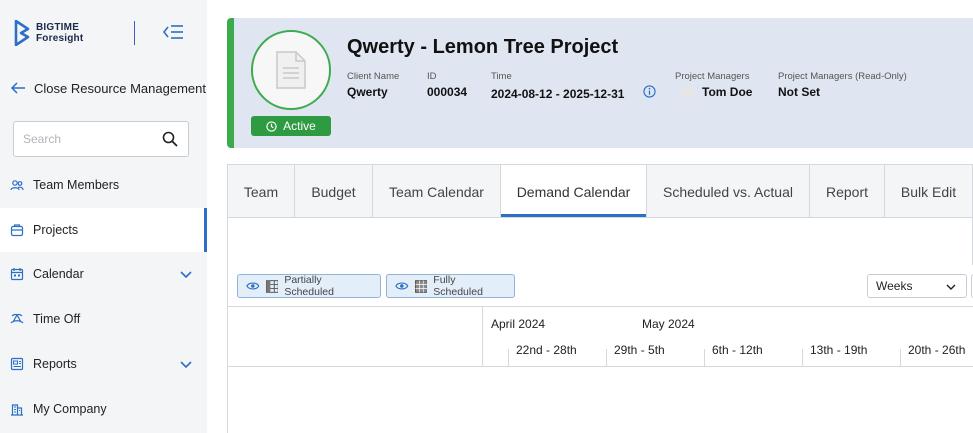 Image resolution: width=973 pixels, height=433 pixels. Describe the element at coordinates (17, 364) in the screenshot. I see `reports-icon` at that location.